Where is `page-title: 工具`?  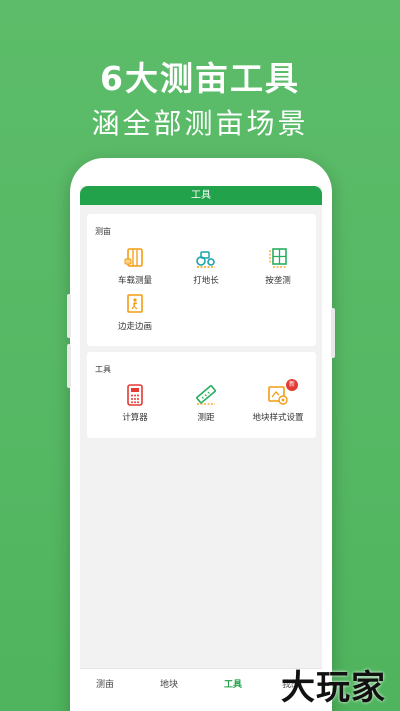
page-title: 工具 is located at coordinates (201, 195).